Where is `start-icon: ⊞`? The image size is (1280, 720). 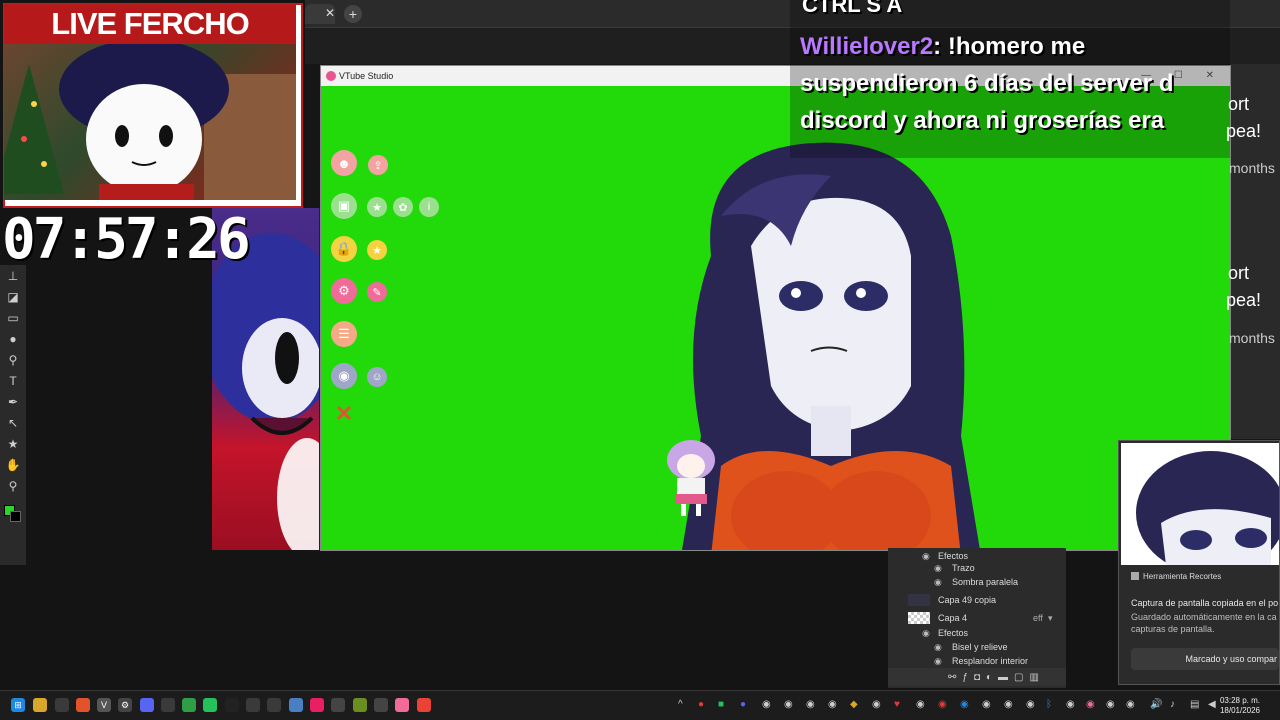
start-icon: ⊞ is located at coordinates (18, 705).